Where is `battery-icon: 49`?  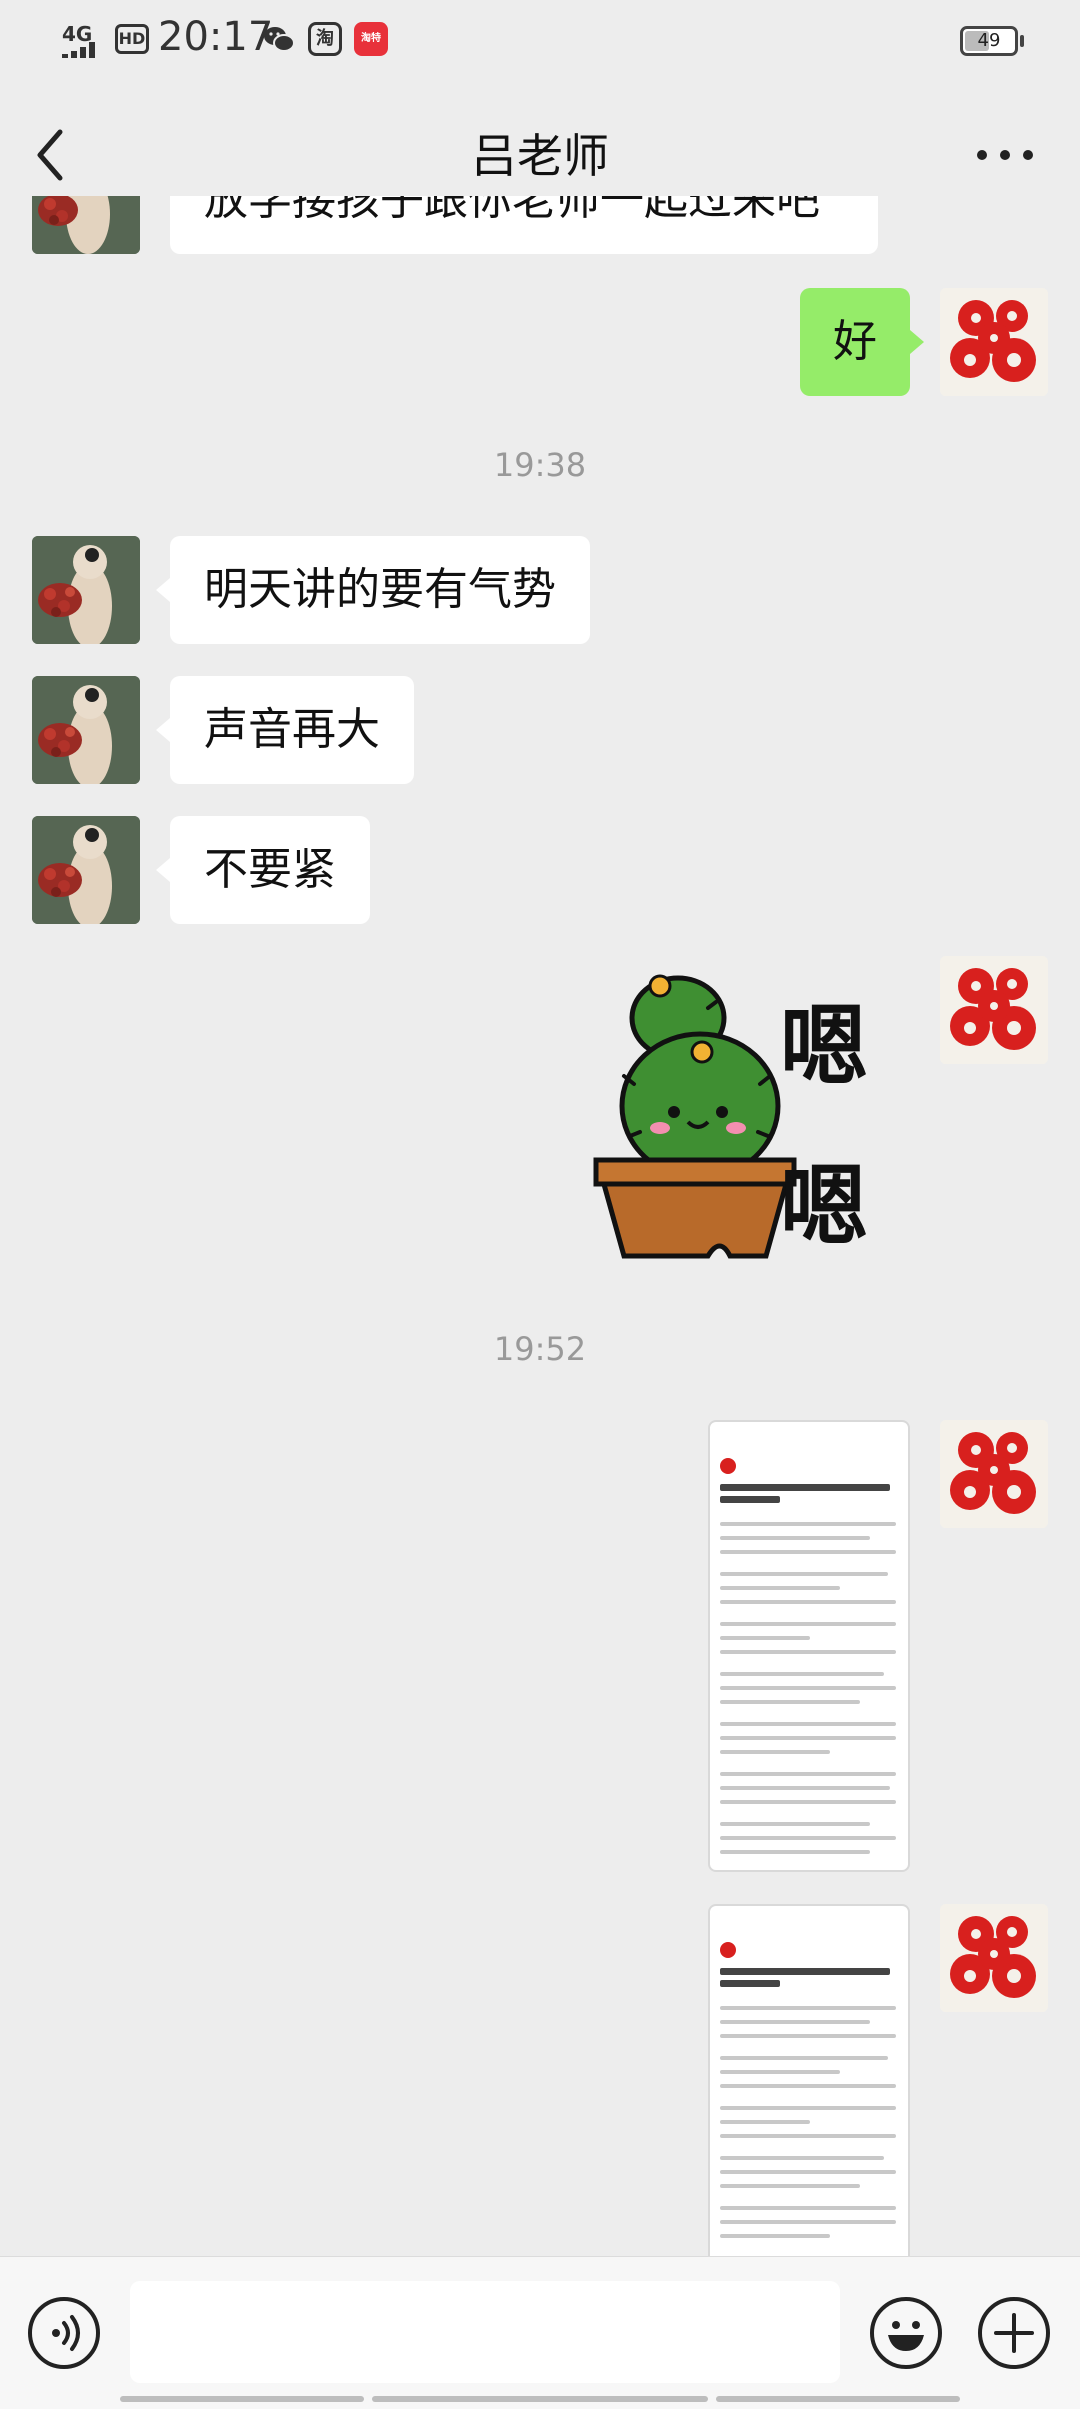
battery-icon: 49 is located at coordinates (989, 41).